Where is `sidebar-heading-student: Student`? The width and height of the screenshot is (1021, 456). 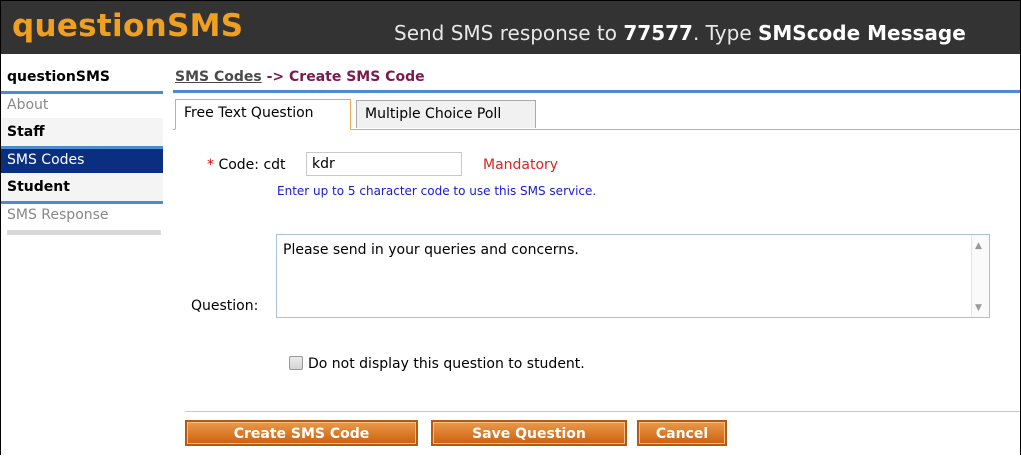 sidebar-heading-student: Student is located at coordinates (82, 188).